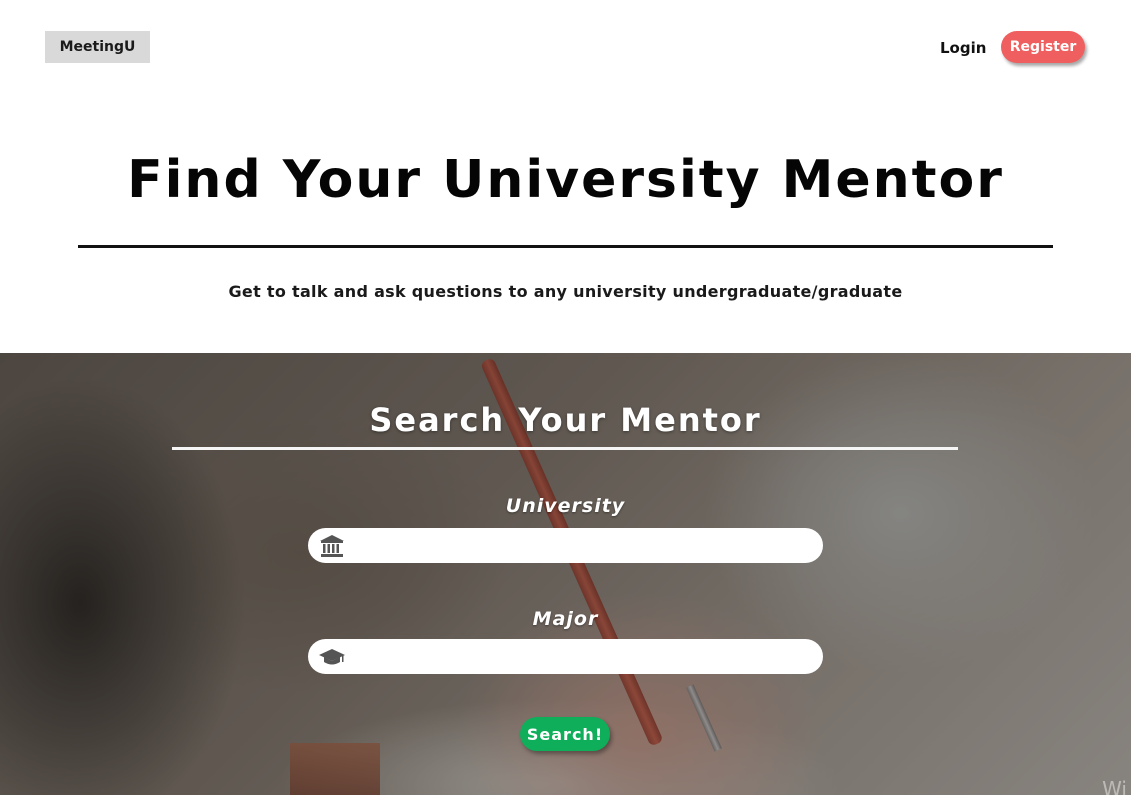 The height and width of the screenshot is (795, 1131). What do you see at coordinates (565, 420) in the screenshot?
I see `search-title: Search Your Mentor` at bounding box center [565, 420].